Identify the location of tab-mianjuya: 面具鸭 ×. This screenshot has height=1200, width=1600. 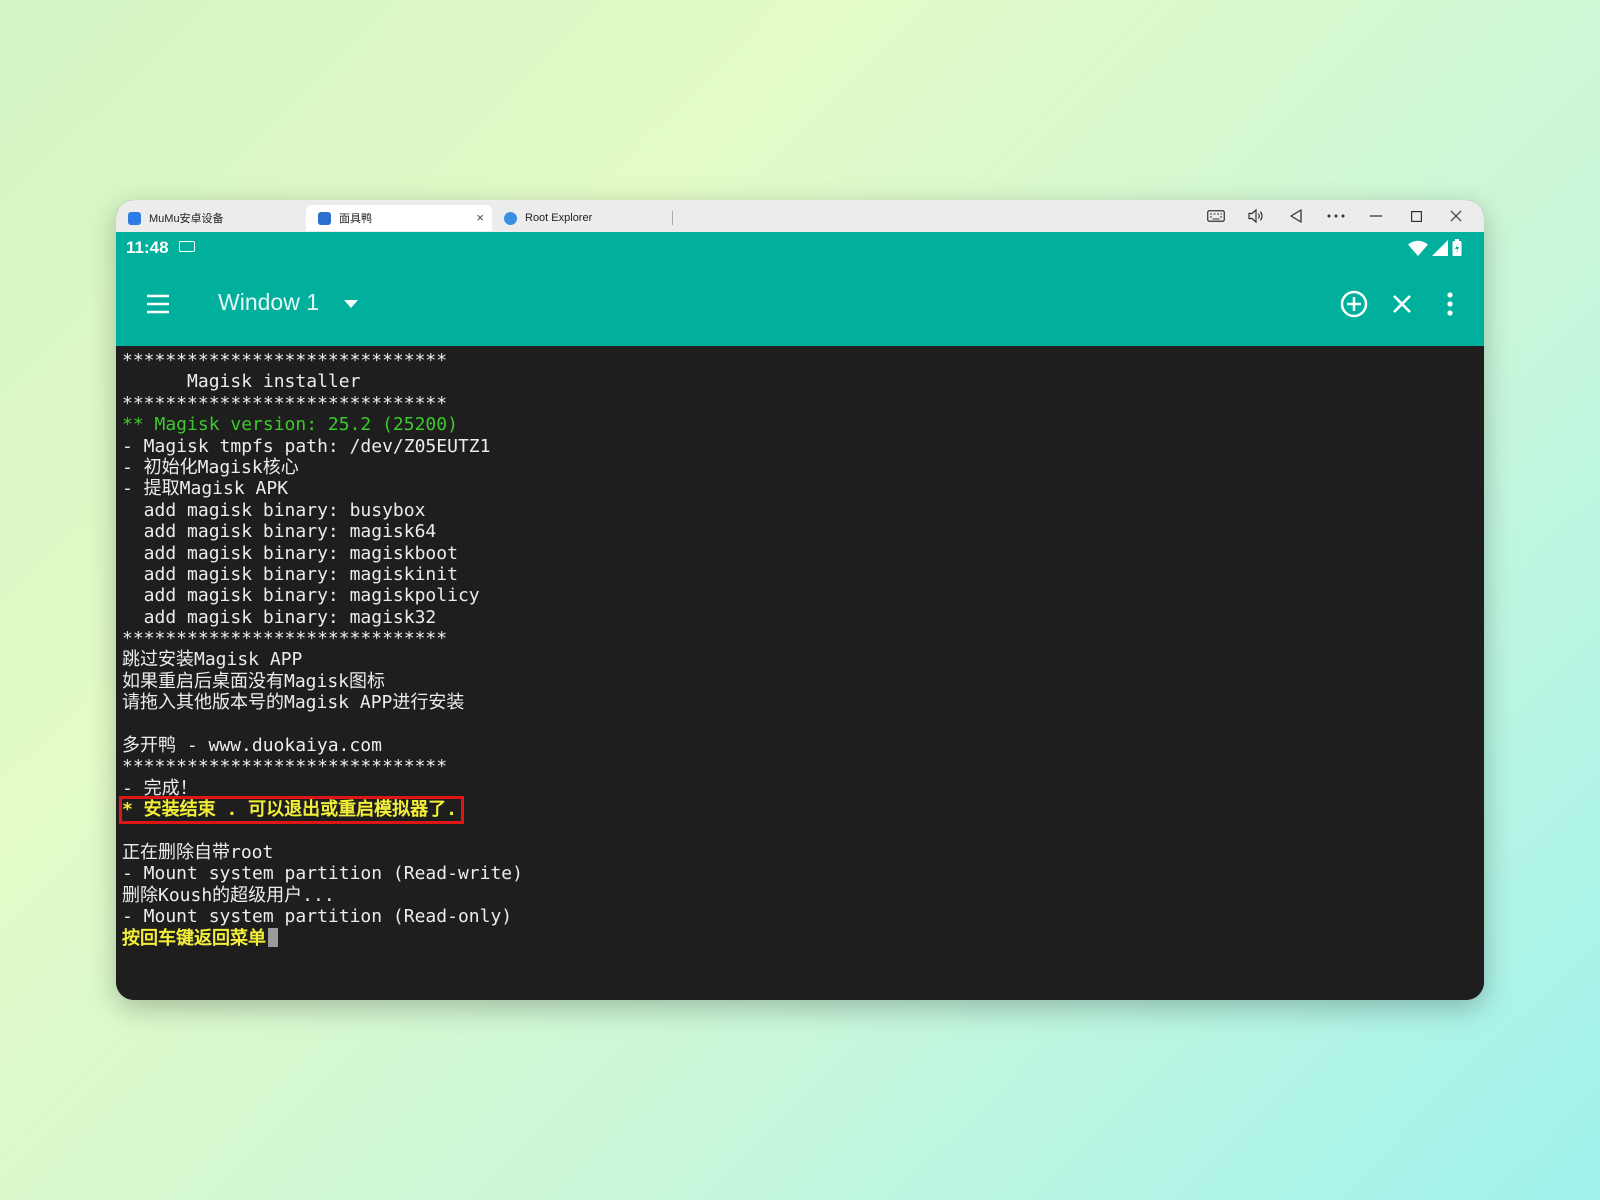
(399, 218).